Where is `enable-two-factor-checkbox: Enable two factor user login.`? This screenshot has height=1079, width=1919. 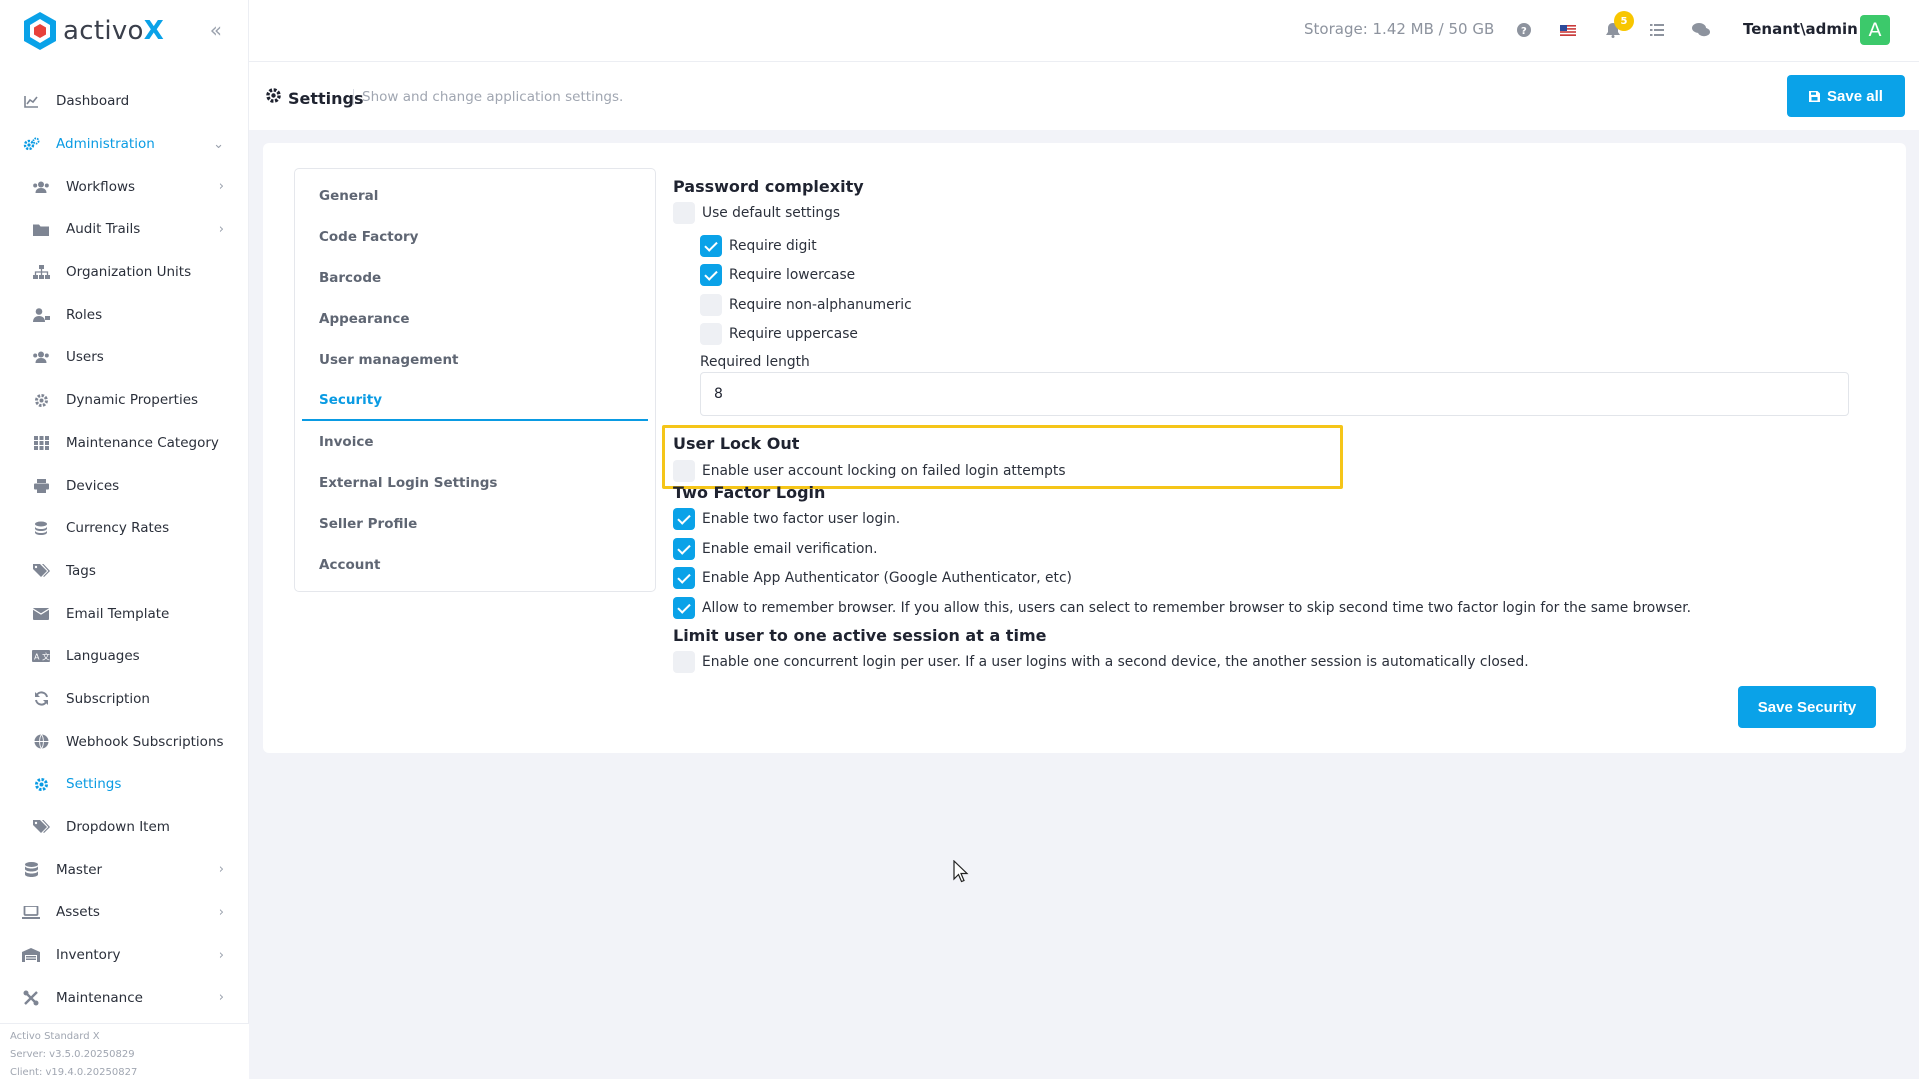
enable-two-factor-checkbox: Enable two factor user login. is located at coordinates (786, 519).